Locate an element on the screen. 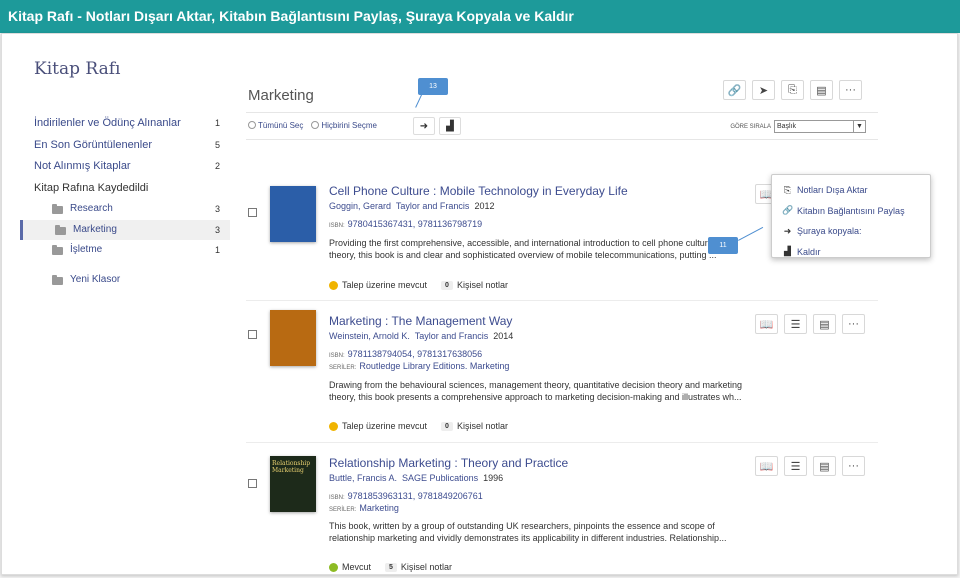 The image size is (960, 578). book-author: Buttle, Francis A. is located at coordinates (363, 478).